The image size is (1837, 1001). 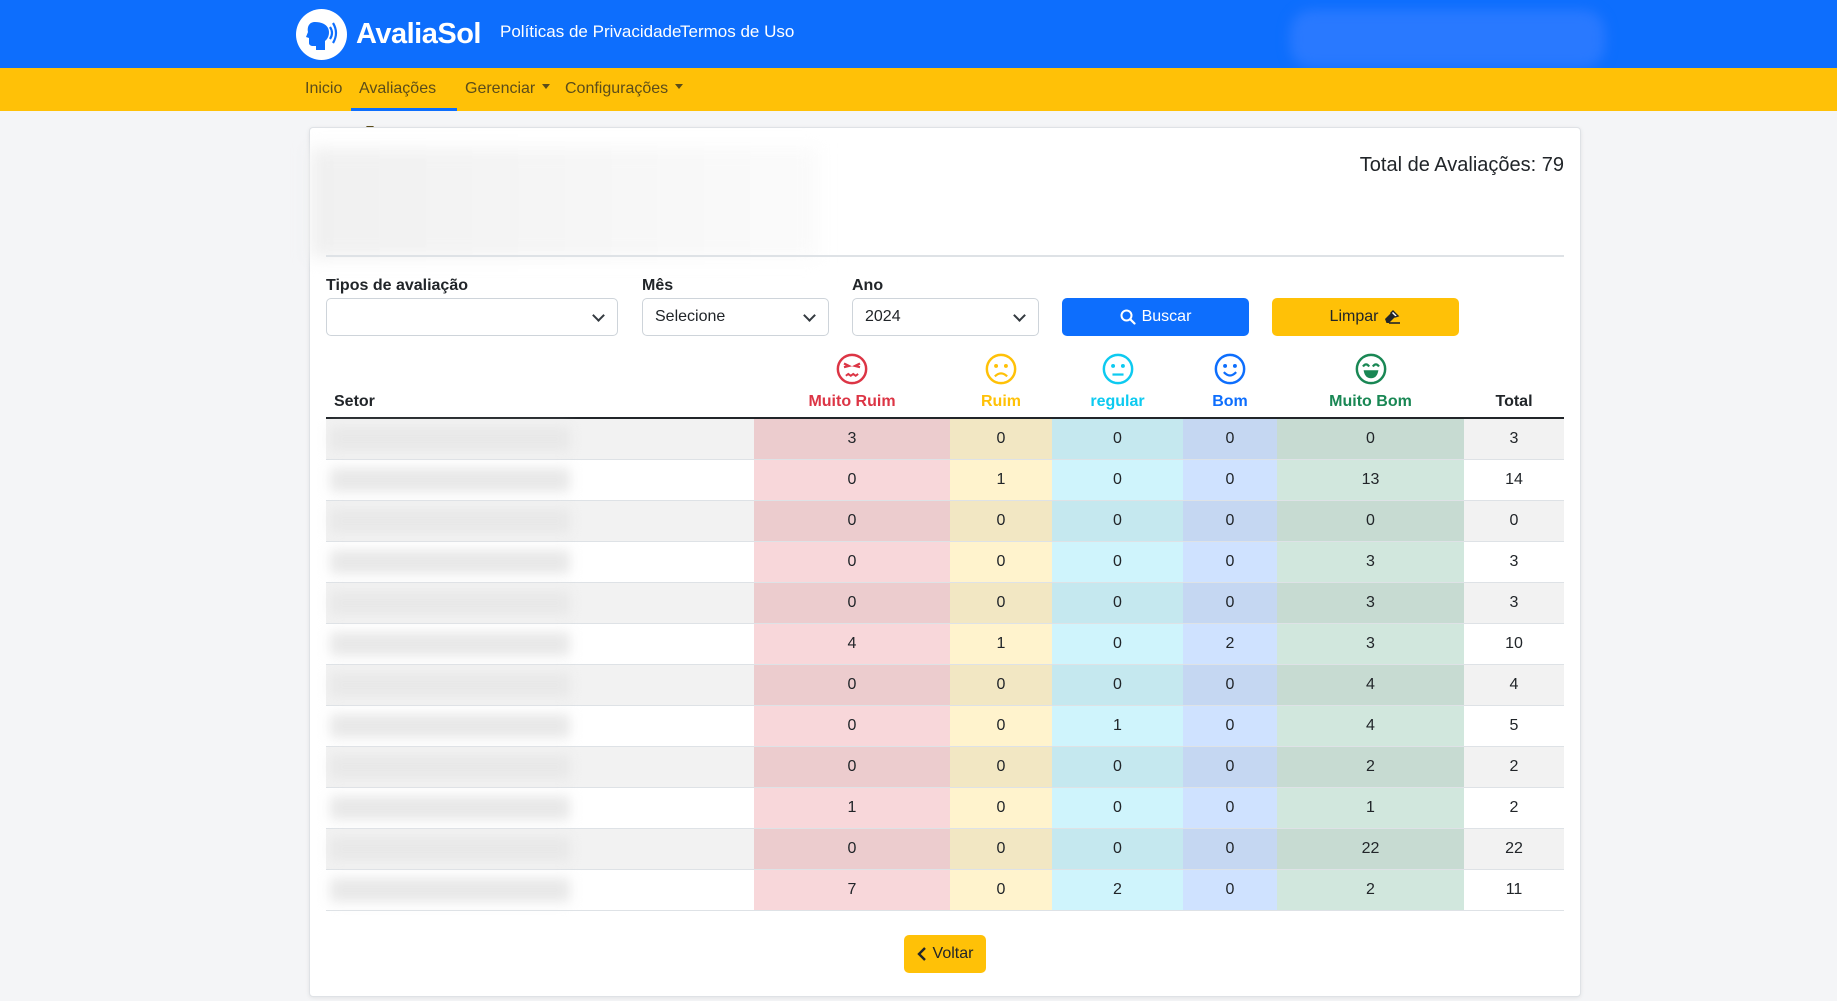 What do you see at coordinates (945, 644) in the screenshot?
I see `table-row: 4 1 0 2 3 10` at bounding box center [945, 644].